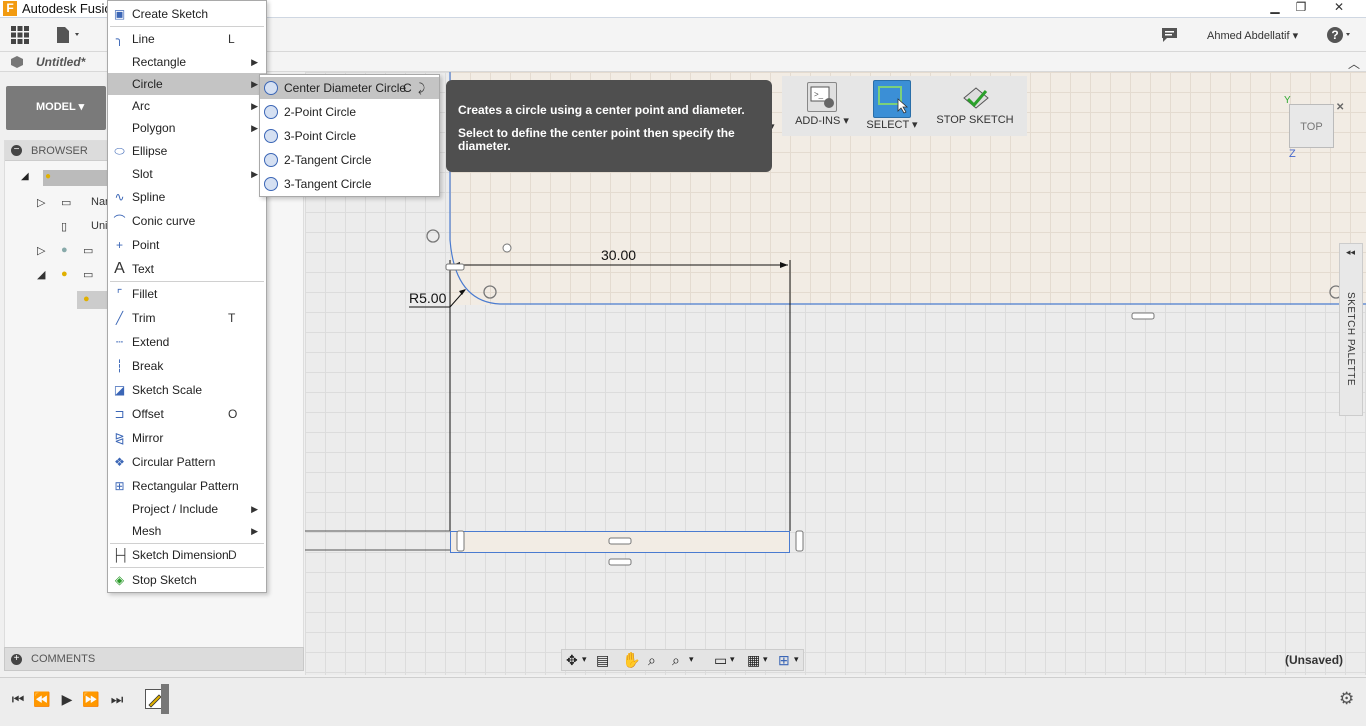 This screenshot has height=726, width=1366. What do you see at coordinates (187, 128) in the screenshot?
I see `menu-item-polygon: Polygon ▶` at bounding box center [187, 128].